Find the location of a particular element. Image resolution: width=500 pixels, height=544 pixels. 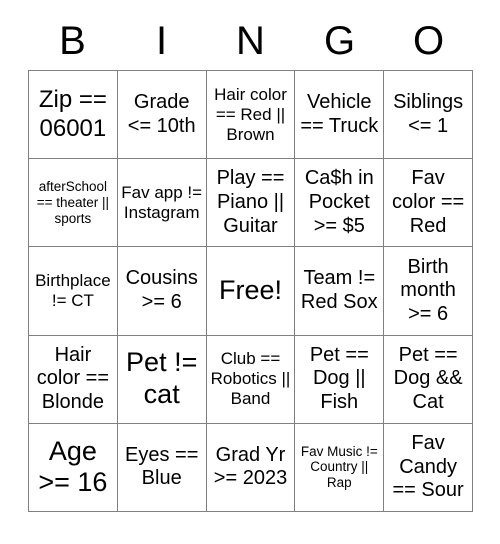

bingo-cell-label: Birthplace != CT is located at coordinates (73, 290).